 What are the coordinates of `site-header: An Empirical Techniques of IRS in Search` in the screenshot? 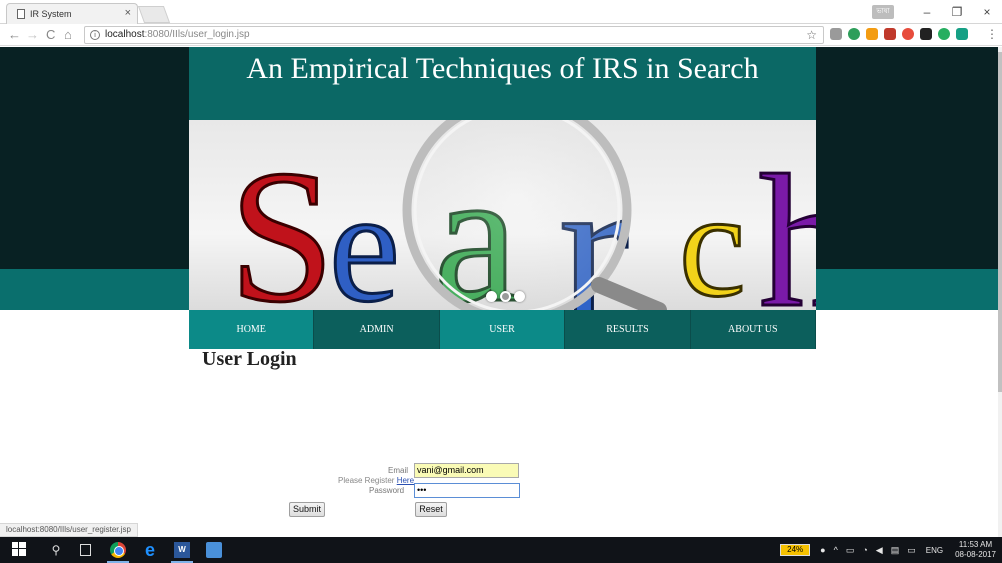 It's located at (502, 83).